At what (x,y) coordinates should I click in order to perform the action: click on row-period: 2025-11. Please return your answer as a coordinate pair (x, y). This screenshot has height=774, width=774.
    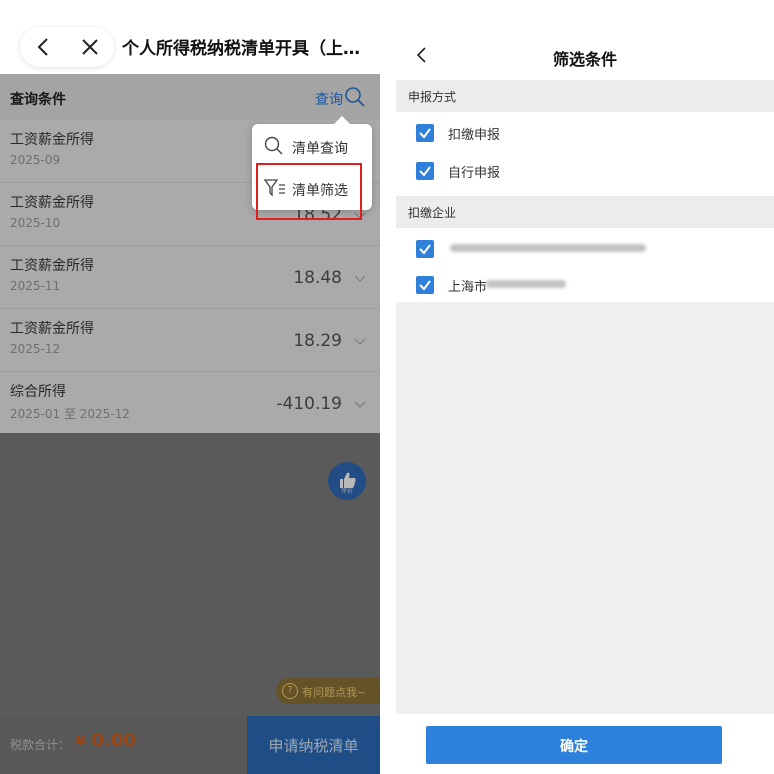
    Looking at the image, I should click on (35, 286).